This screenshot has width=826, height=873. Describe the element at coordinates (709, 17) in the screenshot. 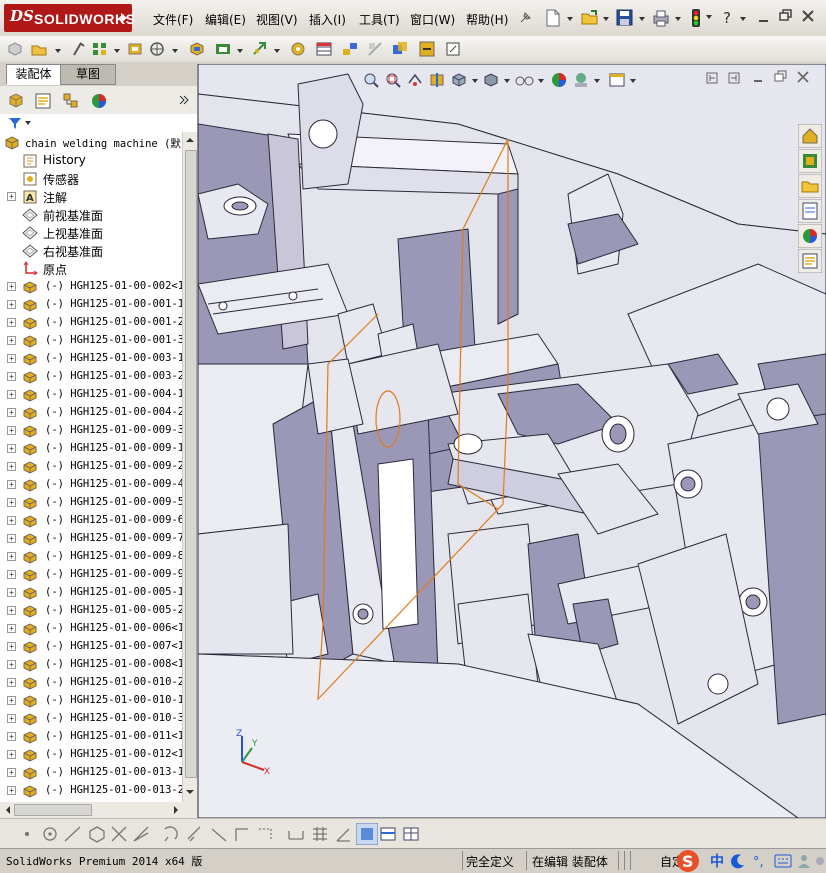

I see `rebuild-dropdown-icon` at that location.